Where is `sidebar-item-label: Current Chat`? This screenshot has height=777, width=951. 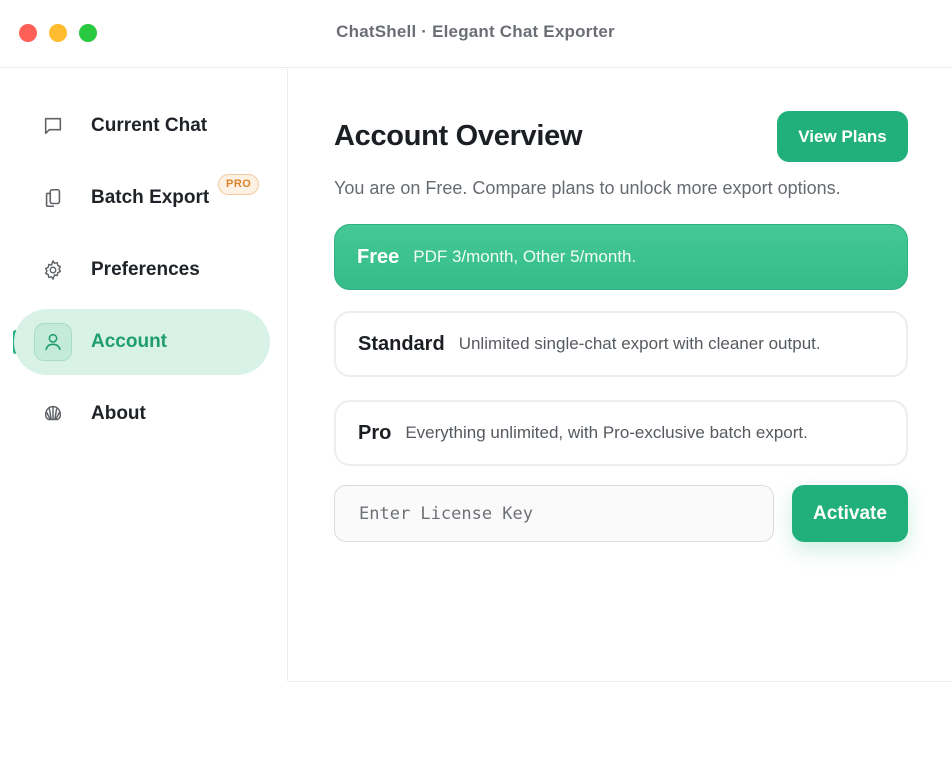
sidebar-item-label: Current Chat is located at coordinates (149, 125).